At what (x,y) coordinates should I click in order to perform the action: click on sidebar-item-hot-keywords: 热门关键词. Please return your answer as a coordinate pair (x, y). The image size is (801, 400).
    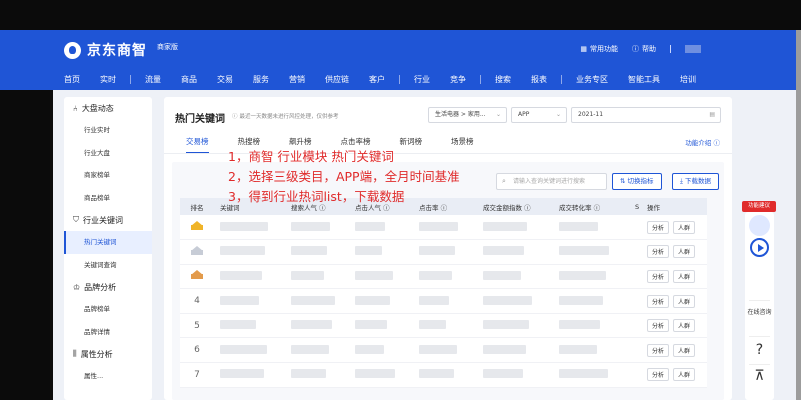
    Looking at the image, I should click on (108, 242).